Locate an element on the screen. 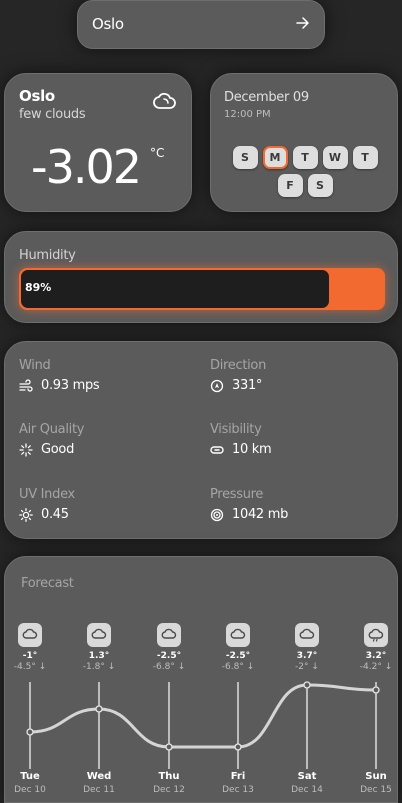 This screenshot has width=402, height=803. sun-icon is located at coordinates (26, 514).